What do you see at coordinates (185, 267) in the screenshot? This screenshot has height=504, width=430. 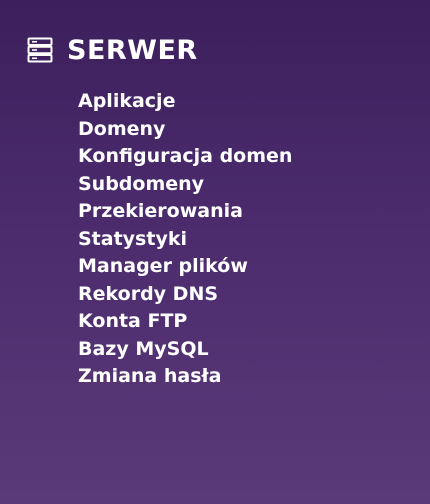 I see `menu-item-manager-plikow: Manager plików` at bounding box center [185, 267].